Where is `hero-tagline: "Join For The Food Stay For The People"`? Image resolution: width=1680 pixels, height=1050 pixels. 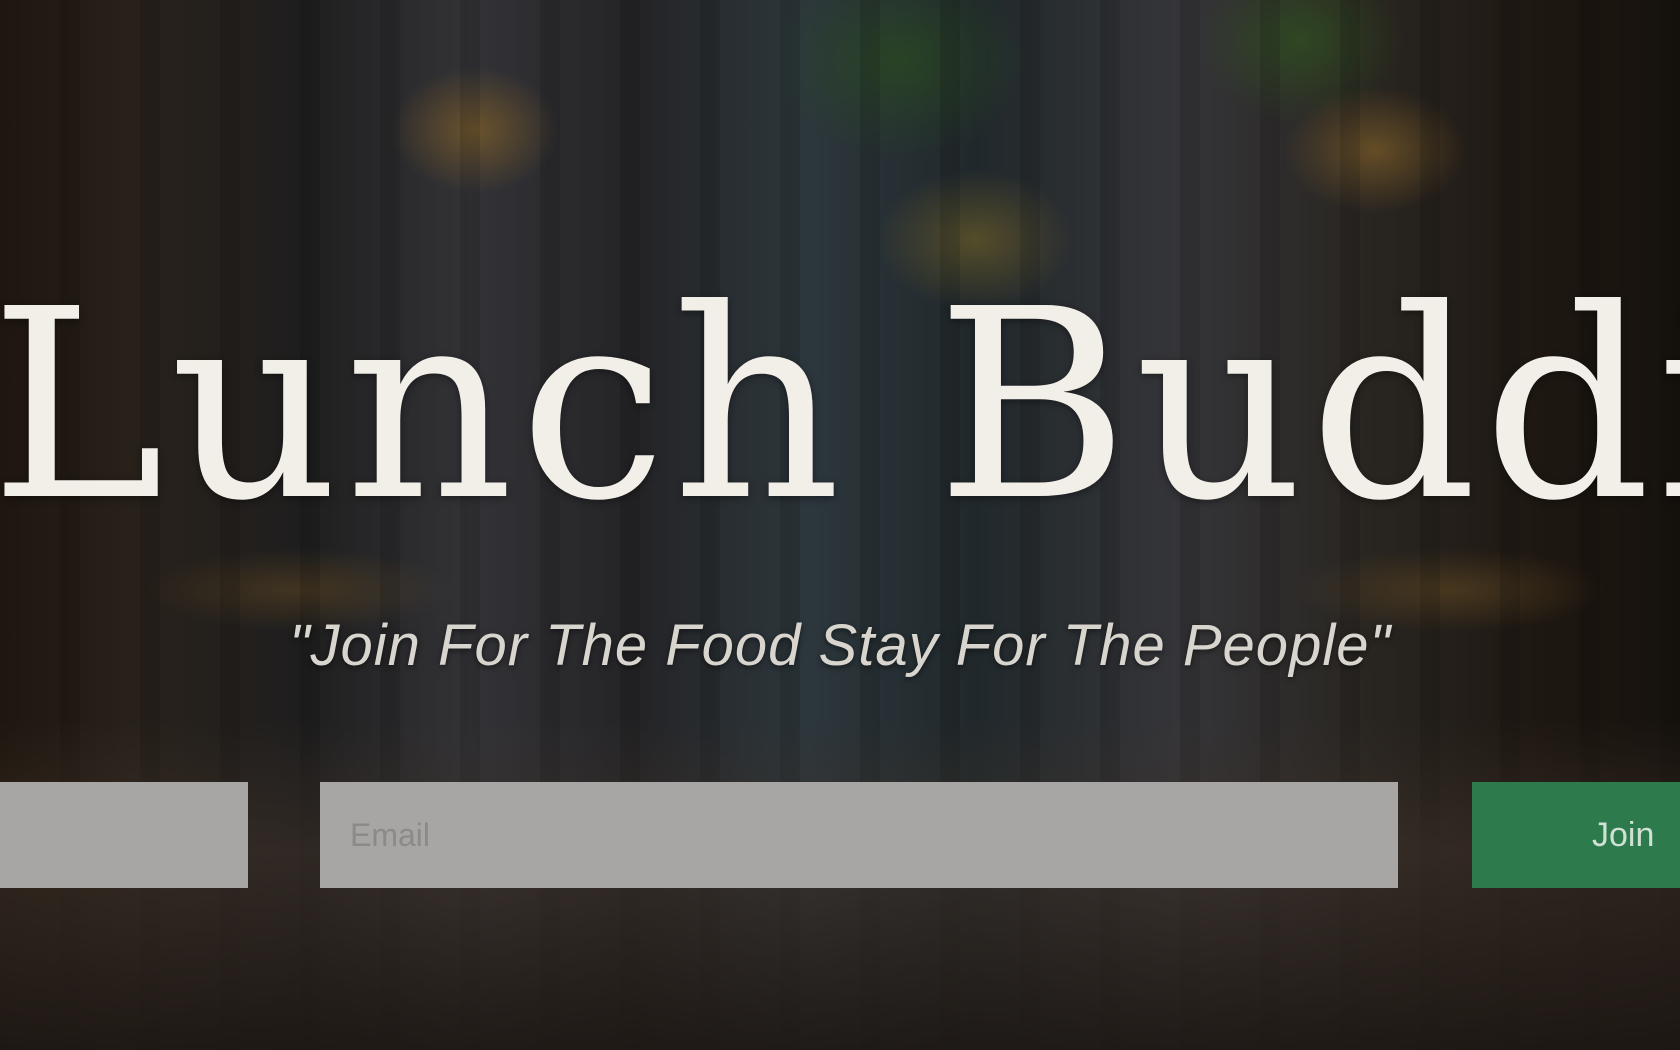
hero-tagline: "Join For The Food Stay For The People" is located at coordinates (840, 645).